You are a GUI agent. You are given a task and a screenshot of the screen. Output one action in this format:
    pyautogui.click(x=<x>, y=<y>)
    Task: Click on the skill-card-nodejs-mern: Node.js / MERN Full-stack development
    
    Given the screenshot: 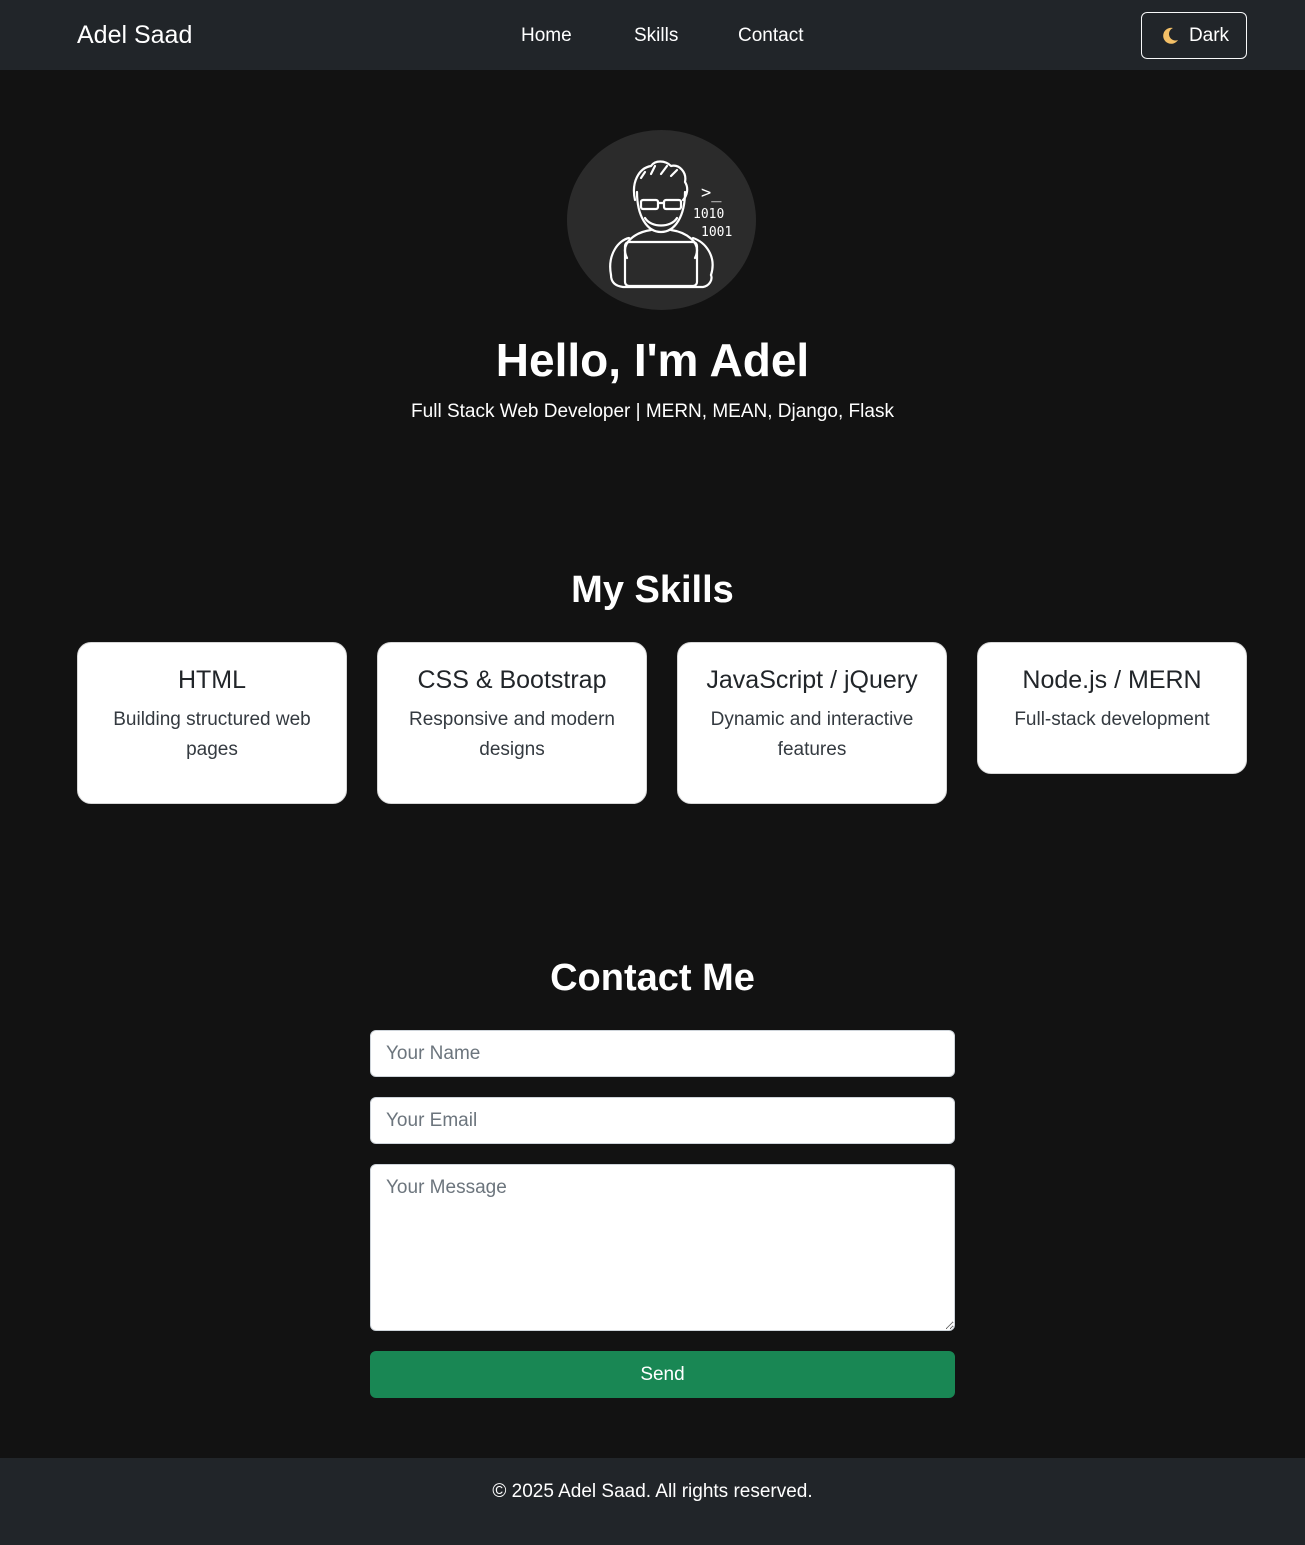 What is the action you would take?
    pyautogui.click(x=1112, y=708)
    